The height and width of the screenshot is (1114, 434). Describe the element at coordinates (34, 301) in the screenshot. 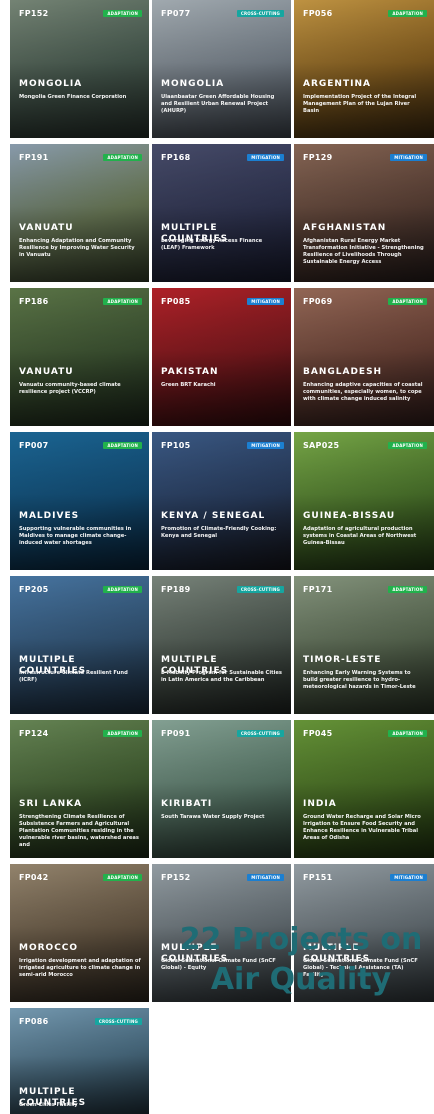

I see `project-code: FP186` at that location.